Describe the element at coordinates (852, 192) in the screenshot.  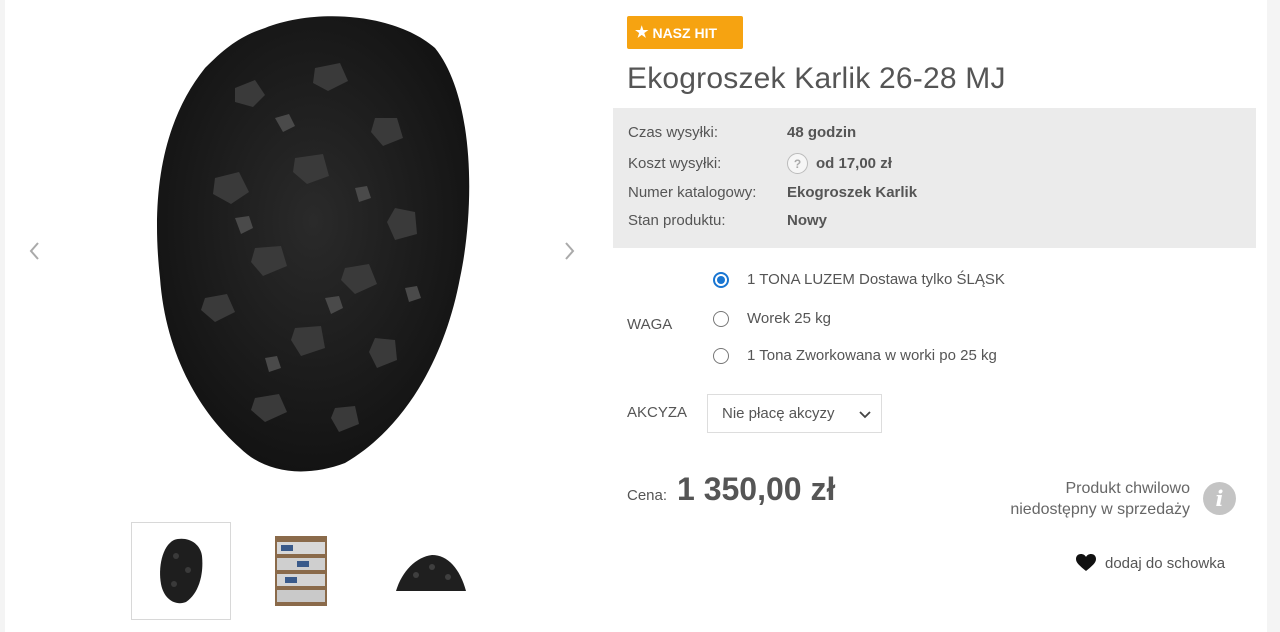
I see `catalog-number-value: Ekogroszek Karlik` at that location.